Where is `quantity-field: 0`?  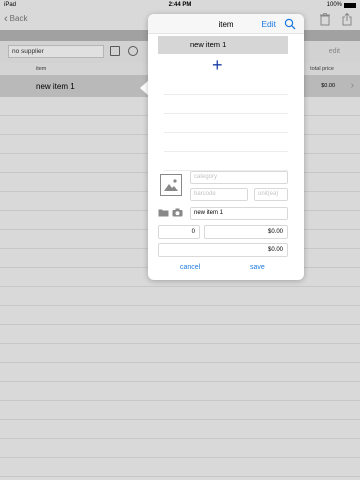
quantity-field: 0 is located at coordinates (179, 232).